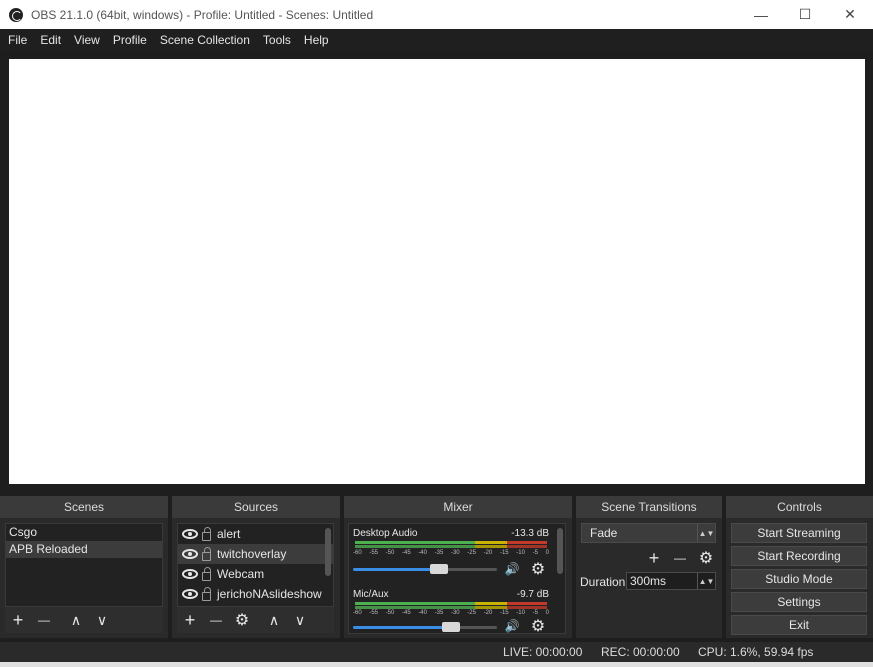 The width and height of the screenshot is (873, 667). What do you see at coordinates (277, 40) in the screenshot?
I see `menu-tools: Tools` at bounding box center [277, 40].